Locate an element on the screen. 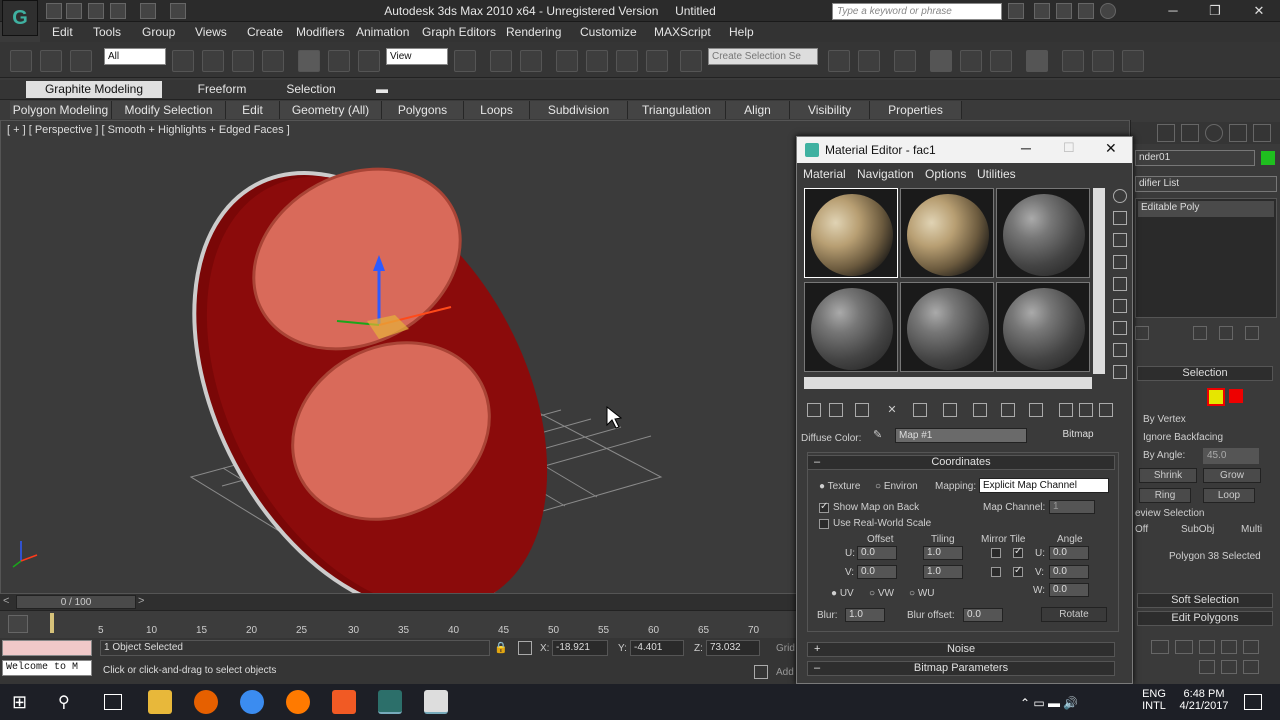 This screenshot has width=1280, height=720. v-offset-field: 0.0 is located at coordinates (877, 572).